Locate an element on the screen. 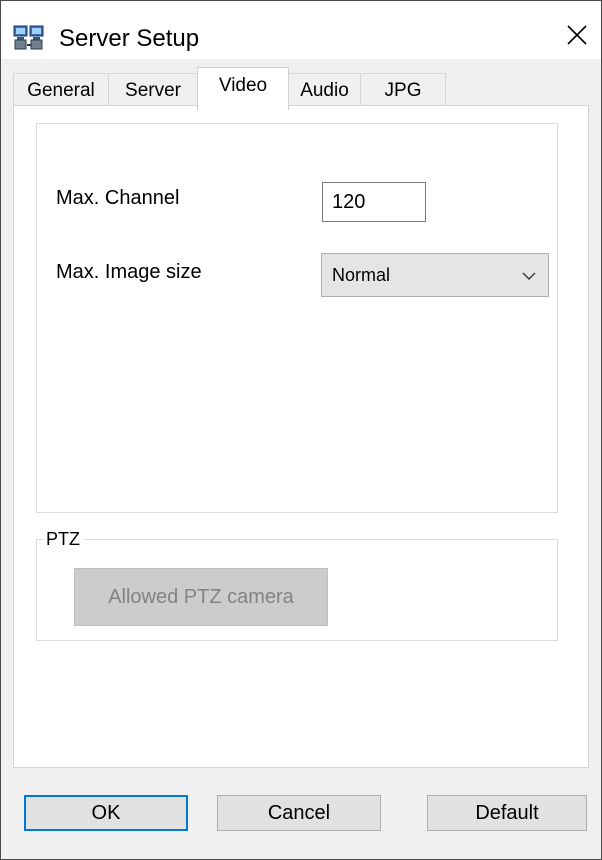 The height and width of the screenshot is (860, 602). max-channel-label: Max. Channel is located at coordinates (118, 198).